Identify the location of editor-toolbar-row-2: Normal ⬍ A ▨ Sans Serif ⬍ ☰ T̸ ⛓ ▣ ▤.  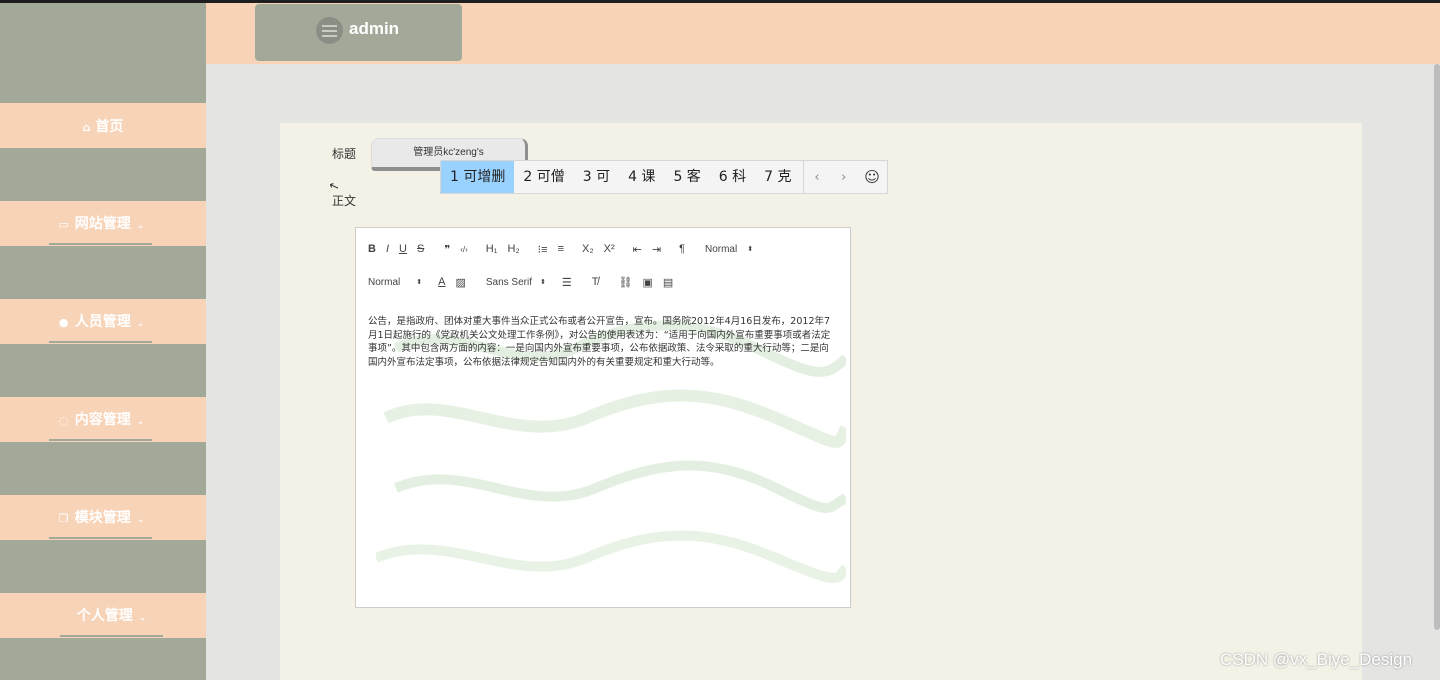
(525, 282).